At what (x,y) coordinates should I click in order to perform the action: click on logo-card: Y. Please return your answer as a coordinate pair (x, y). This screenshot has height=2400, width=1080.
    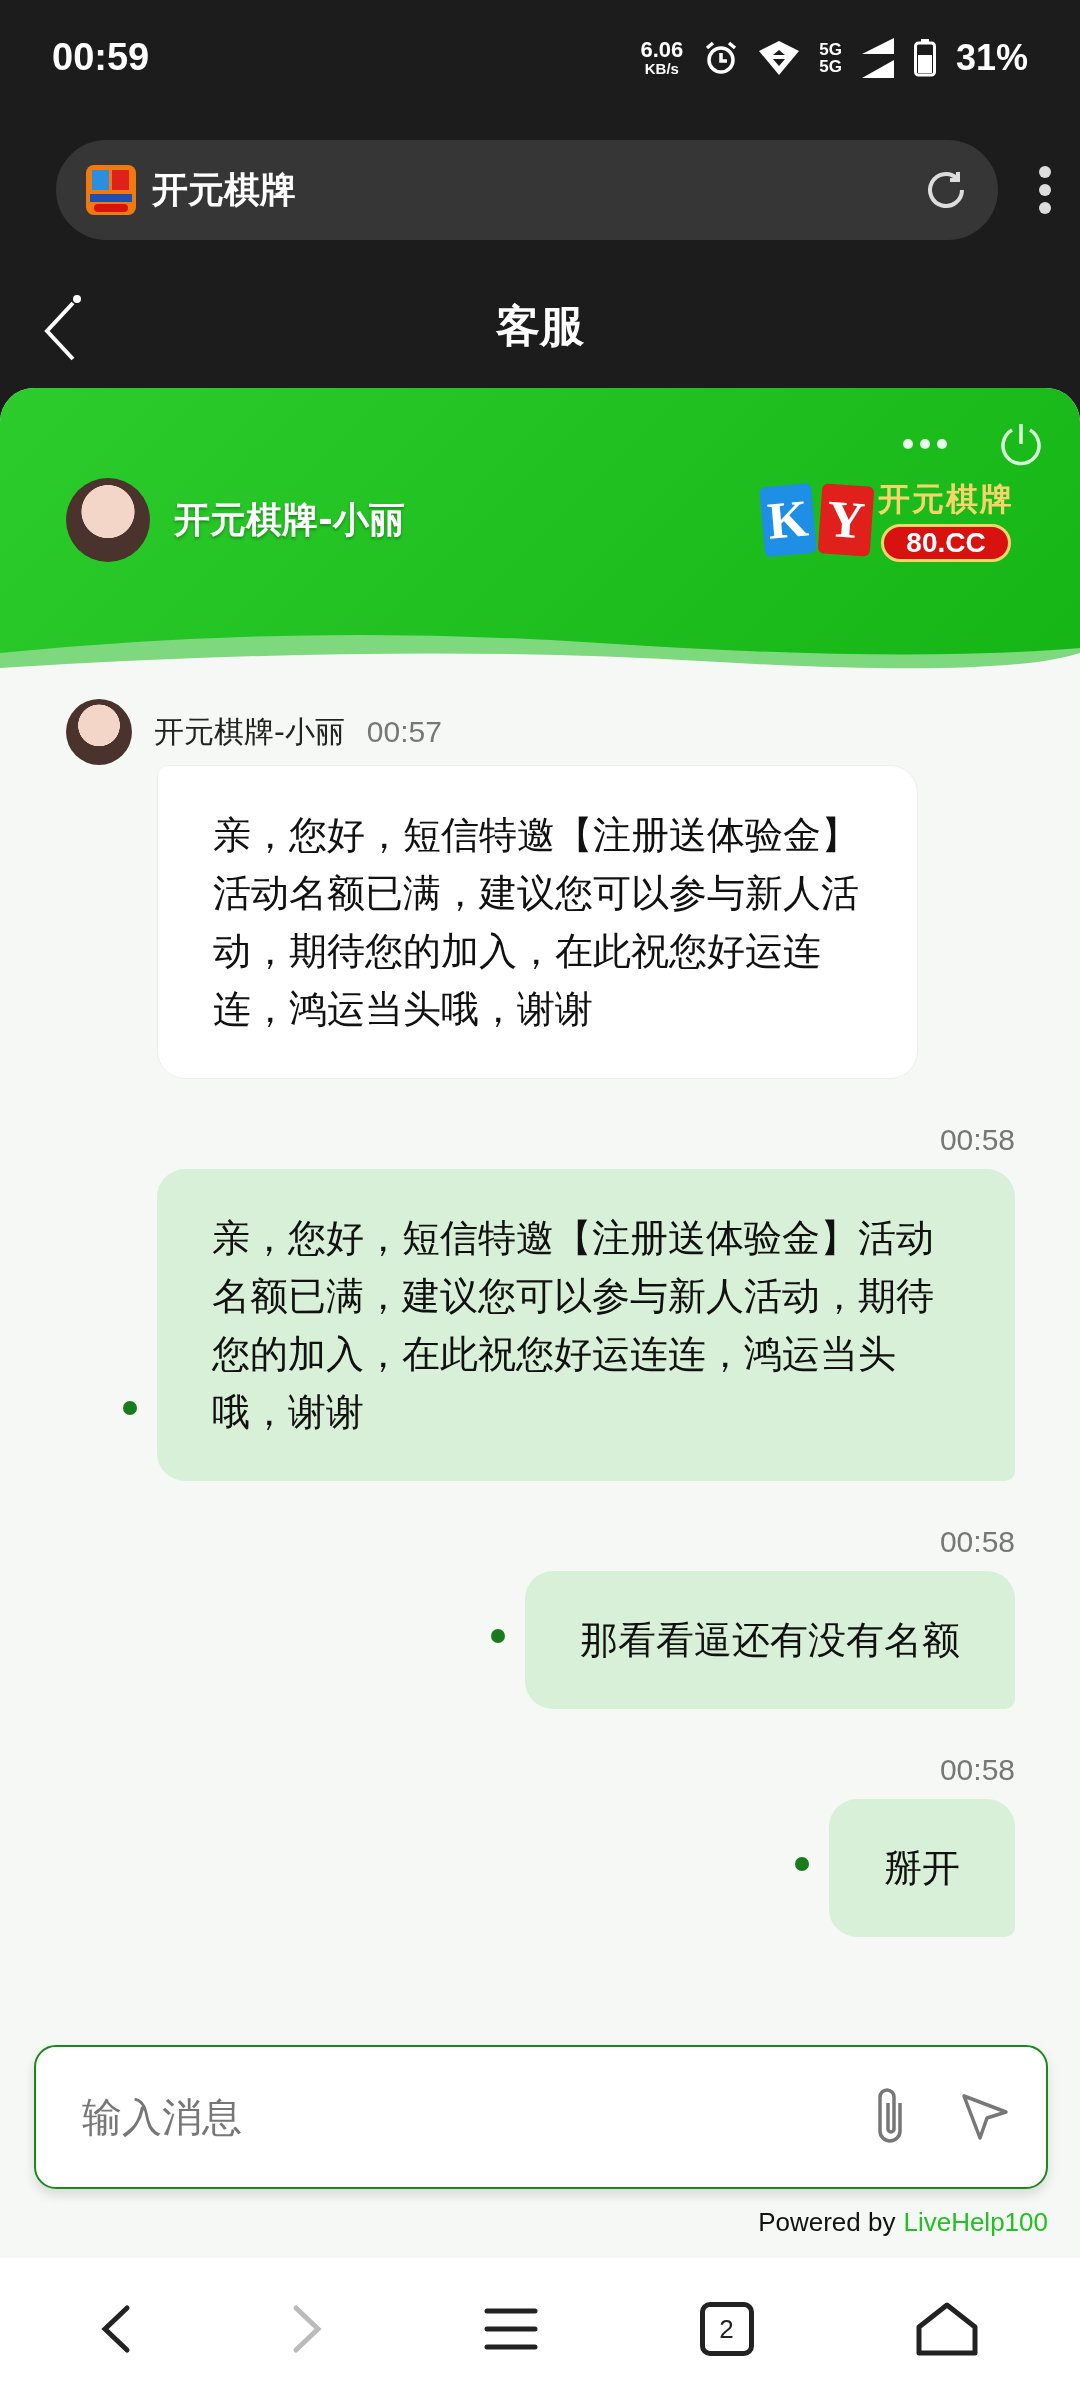
    Looking at the image, I should click on (846, 520).